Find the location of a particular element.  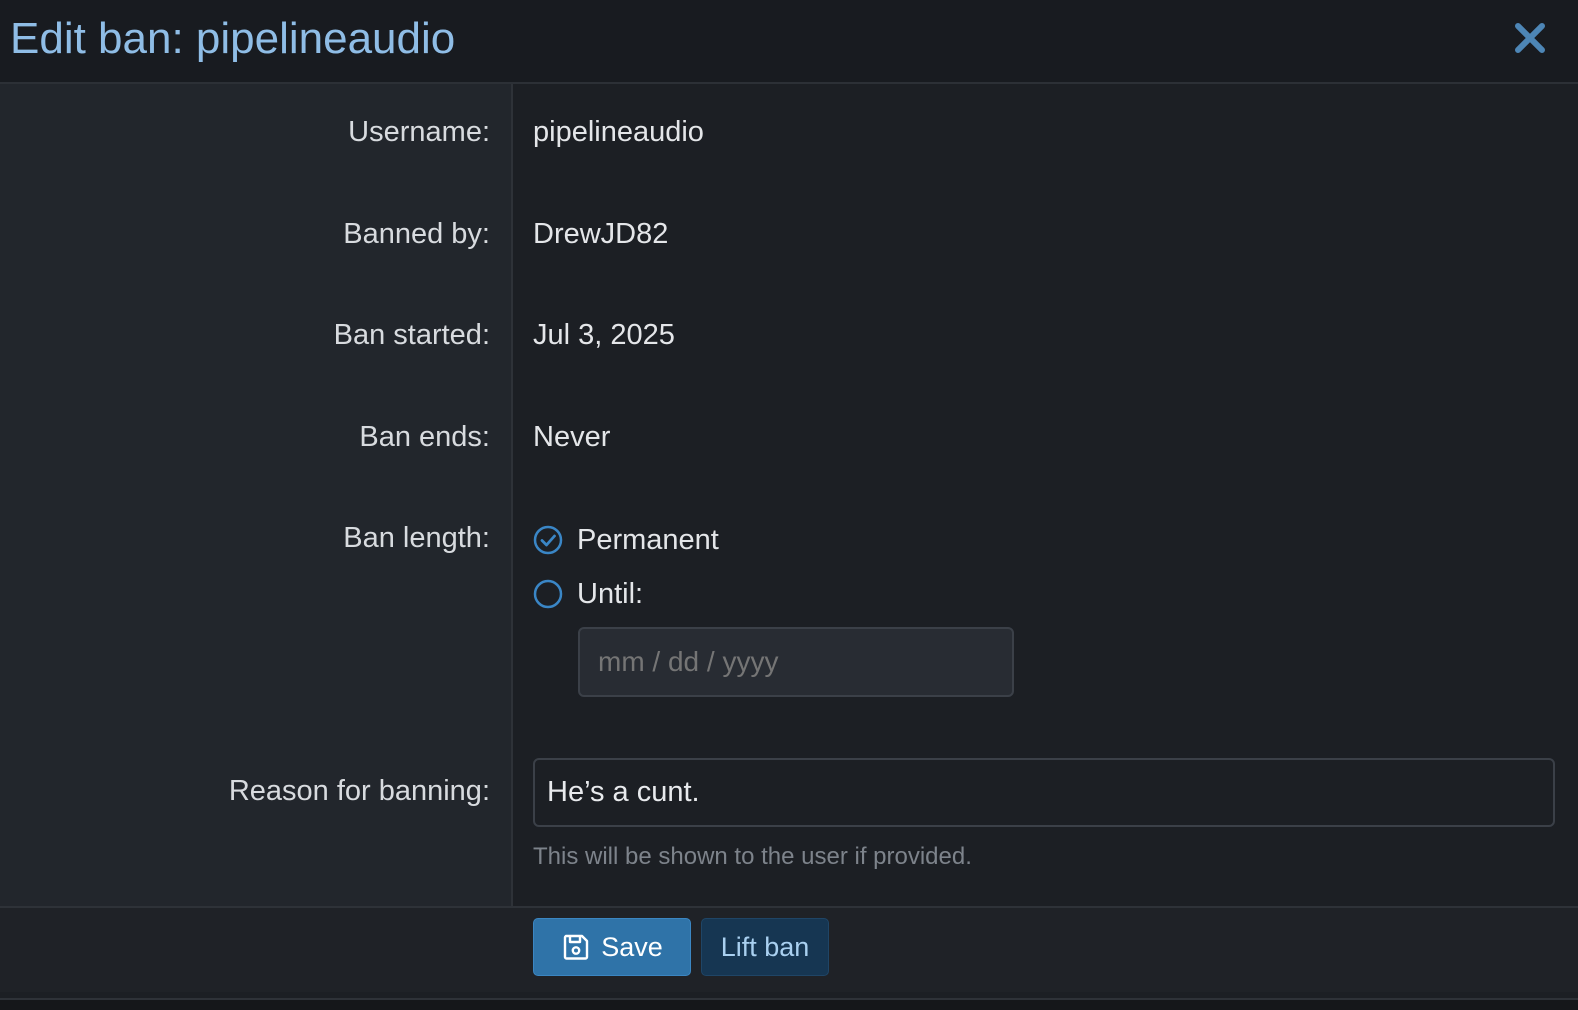

radio-unchecked-icon is located at coordinates (548, 594).